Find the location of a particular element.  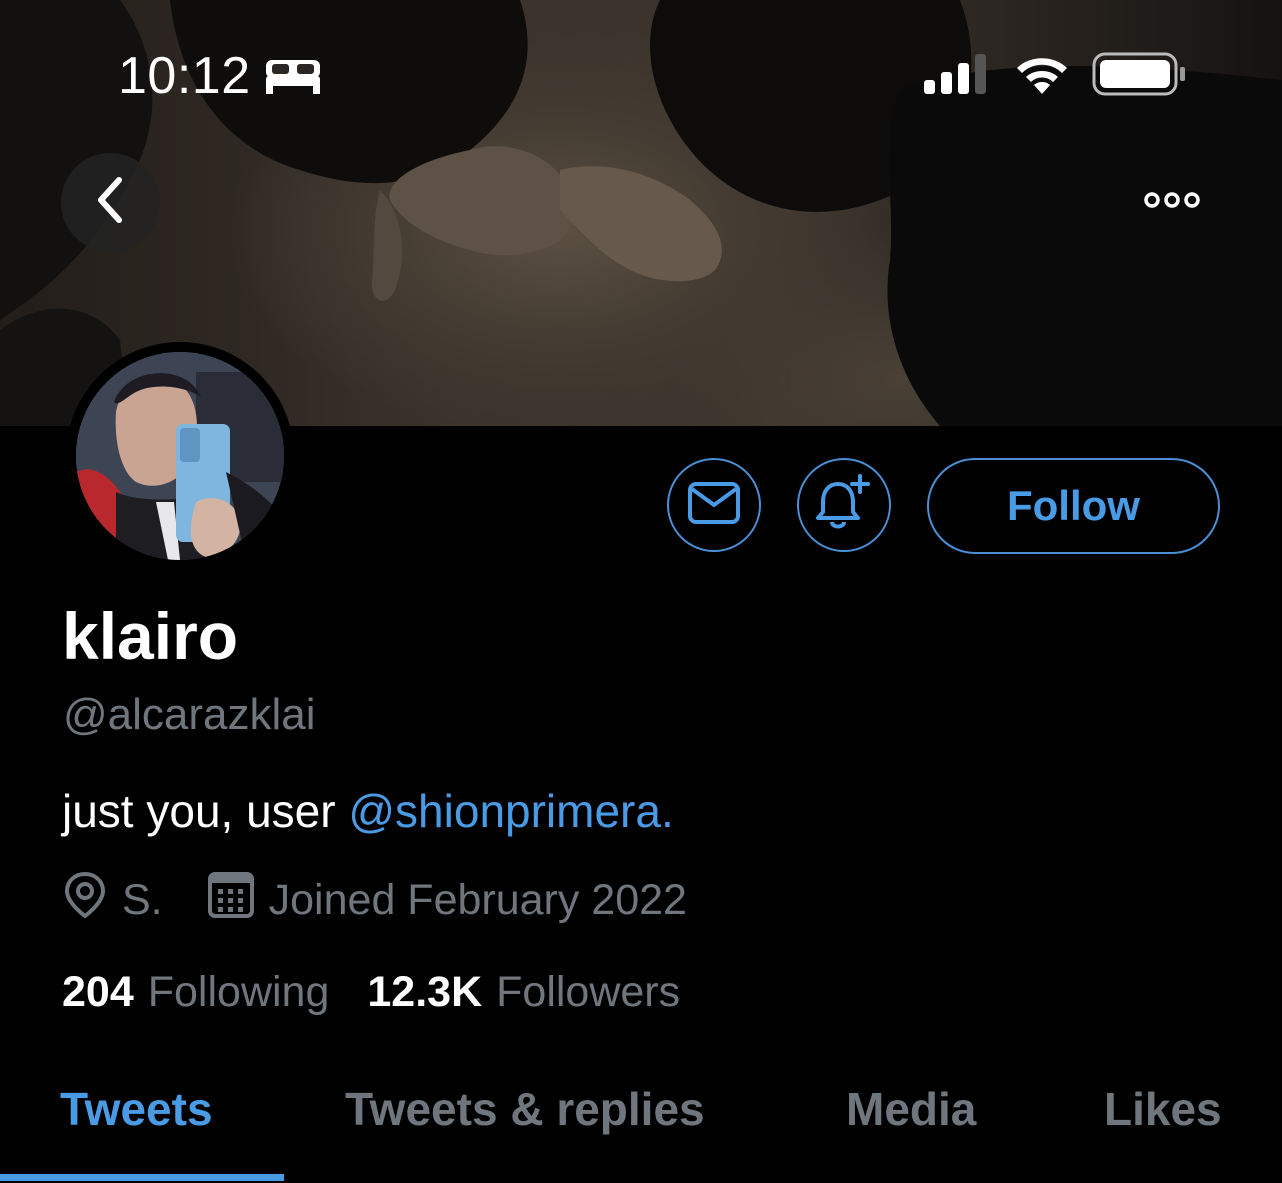

user-handle: @alcarazklai is located at coordinates (189, 714).